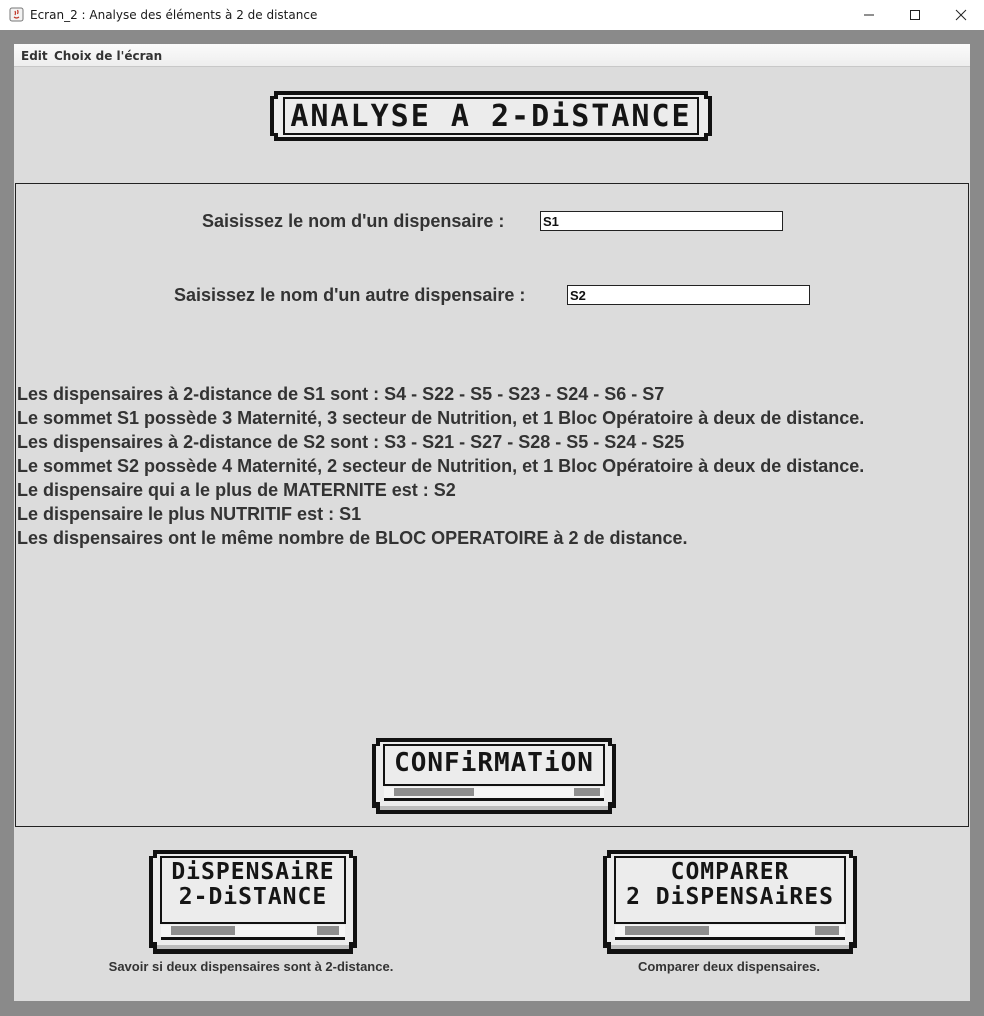 This screenshot has height=1016, width=984. Describe the element at coordinates (353, 221) in the screenshot. I see `first-dispensary-label: Saisissez le nom d'un dispensaire :` at that location.